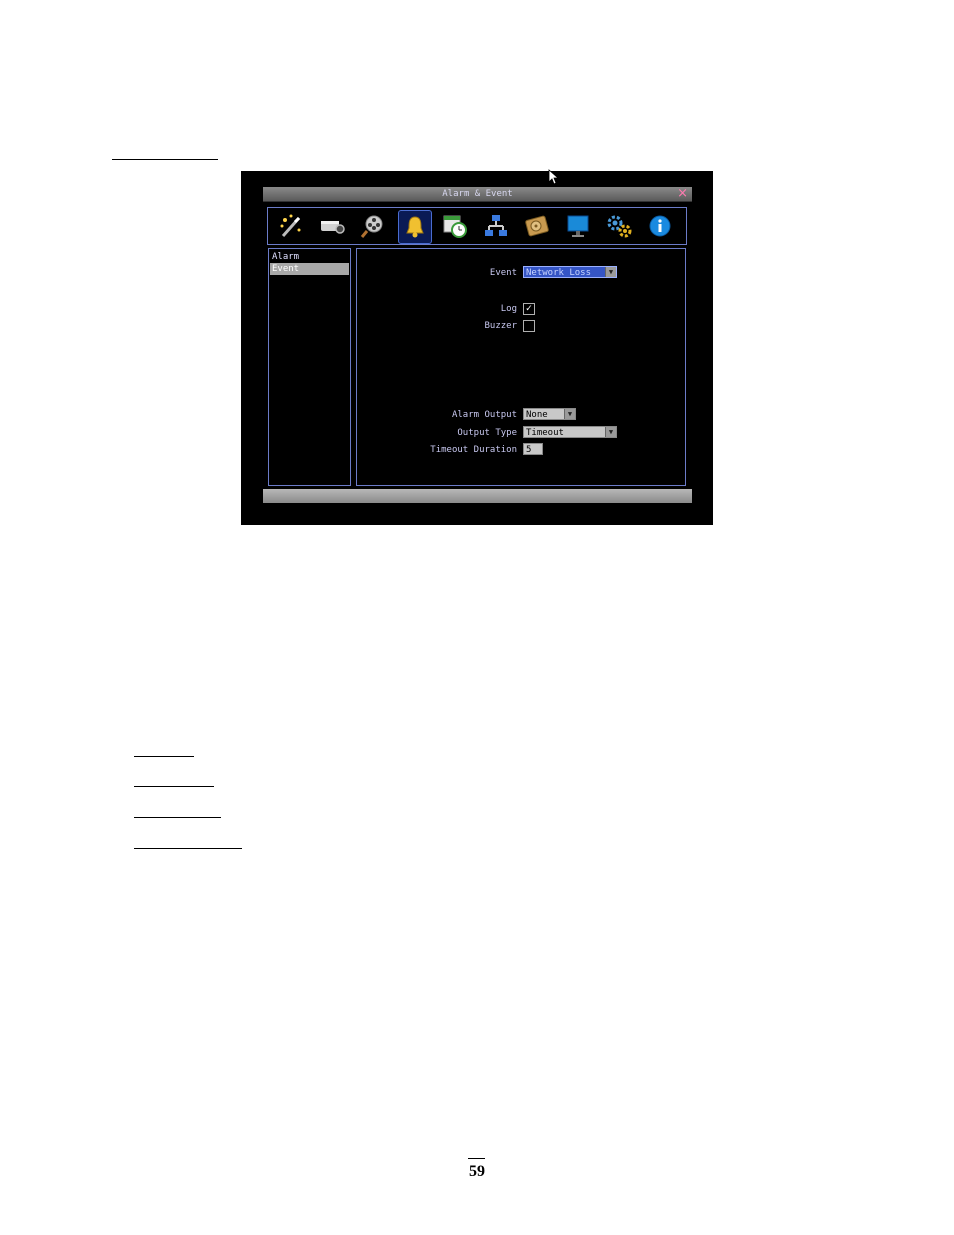 This screenshot has height=1235, width=954. I want to click on page-number-rule, so click(476, 1158).